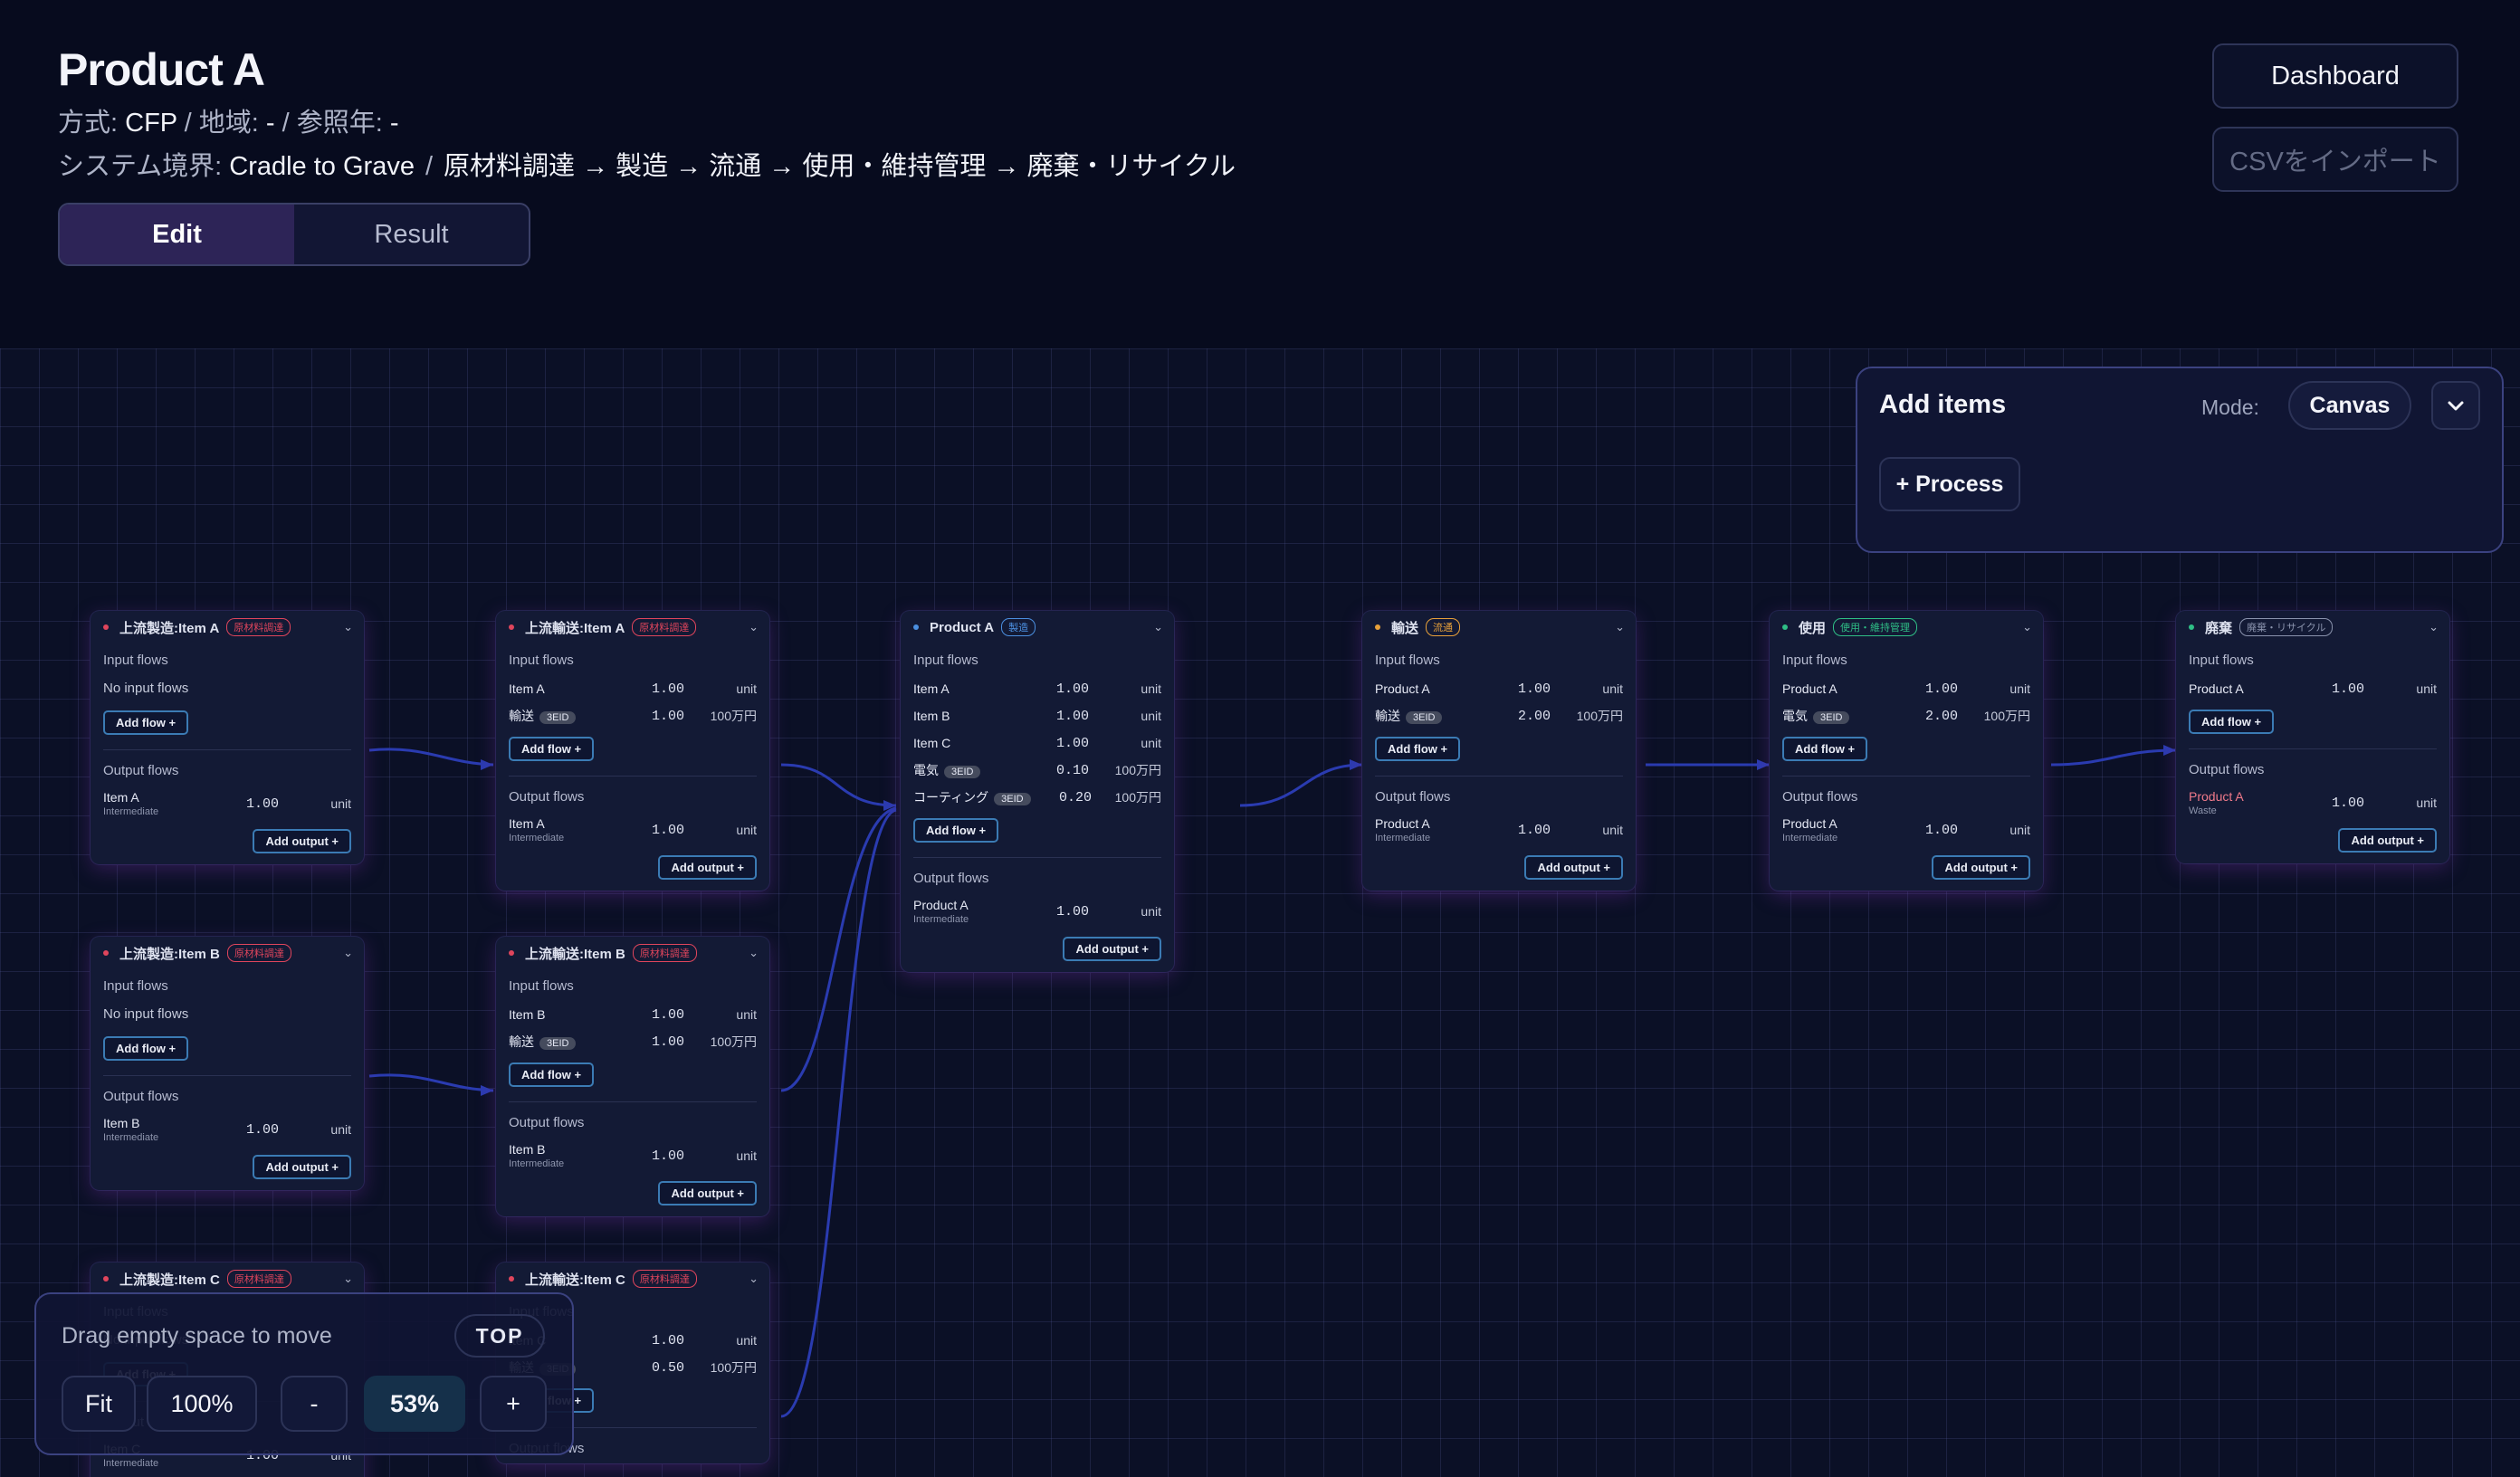 This screenshot has width=2520, height=1477. What do you see at coordinates (1387, 716) in the screenshot?
I see `flow-label: 輸送` at bounding box center [1387, 716].